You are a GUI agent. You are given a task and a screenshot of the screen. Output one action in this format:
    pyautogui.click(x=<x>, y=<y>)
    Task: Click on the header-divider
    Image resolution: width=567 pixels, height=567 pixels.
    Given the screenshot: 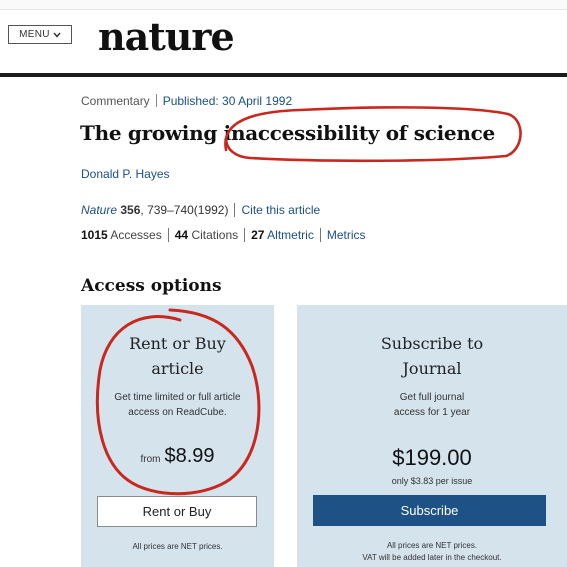 What is the action you would take?
    pyautogui.click(x=283, y=75)
    